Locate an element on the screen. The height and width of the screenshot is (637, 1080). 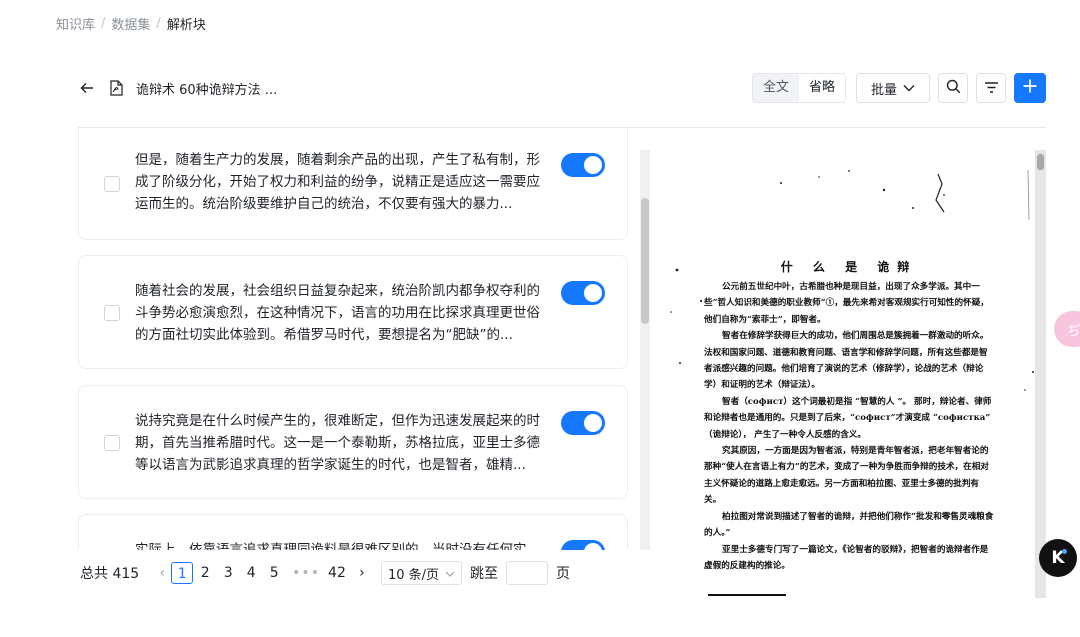
side-assistant-text: ぢ is located at coordinates (1073, 331).